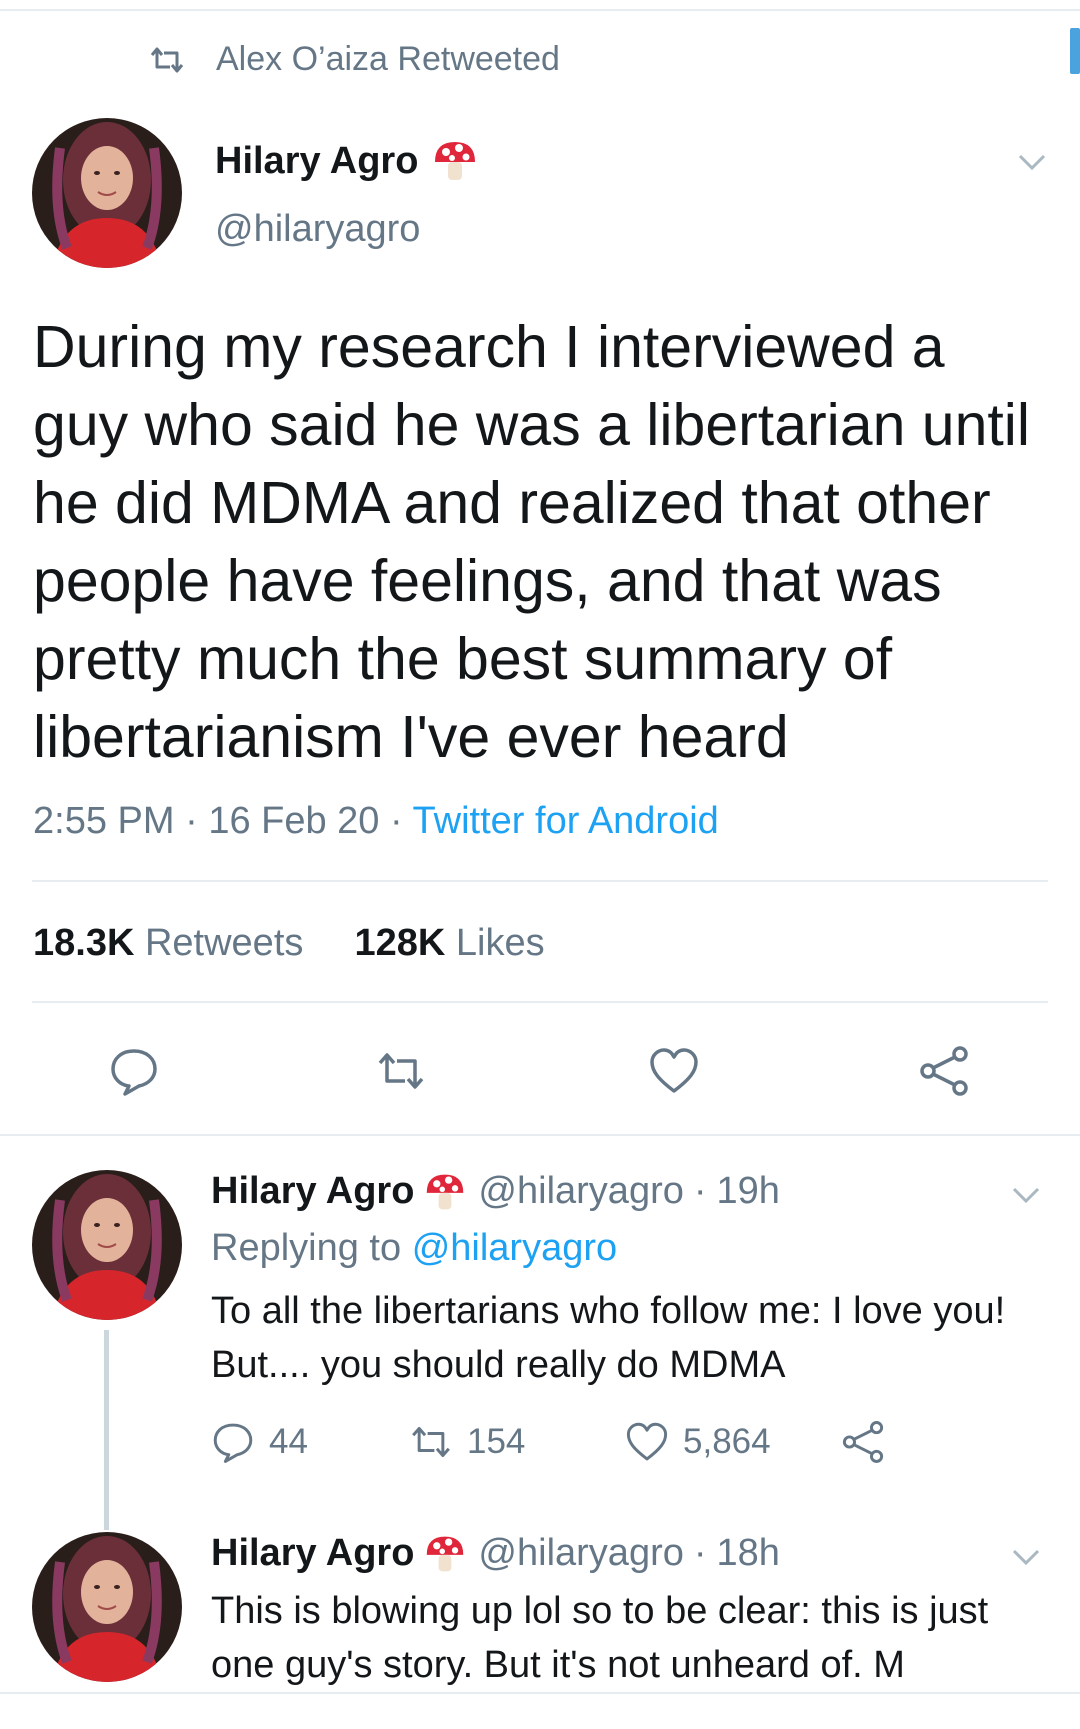 This screenshot has height=1729, width=1080. What do you see at coordinates (566, 821) in the screenshot?
I see `tweet-source-link: Twitter for Android` at bounding box center [566, 821].